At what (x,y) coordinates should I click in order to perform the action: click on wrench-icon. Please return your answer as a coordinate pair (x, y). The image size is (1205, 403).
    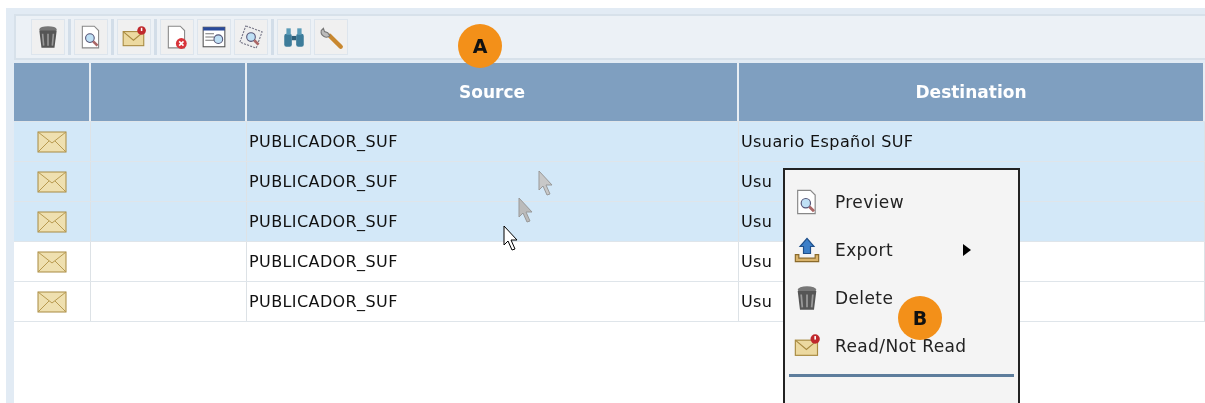
    Looking at the image, I should click on (331, 37).